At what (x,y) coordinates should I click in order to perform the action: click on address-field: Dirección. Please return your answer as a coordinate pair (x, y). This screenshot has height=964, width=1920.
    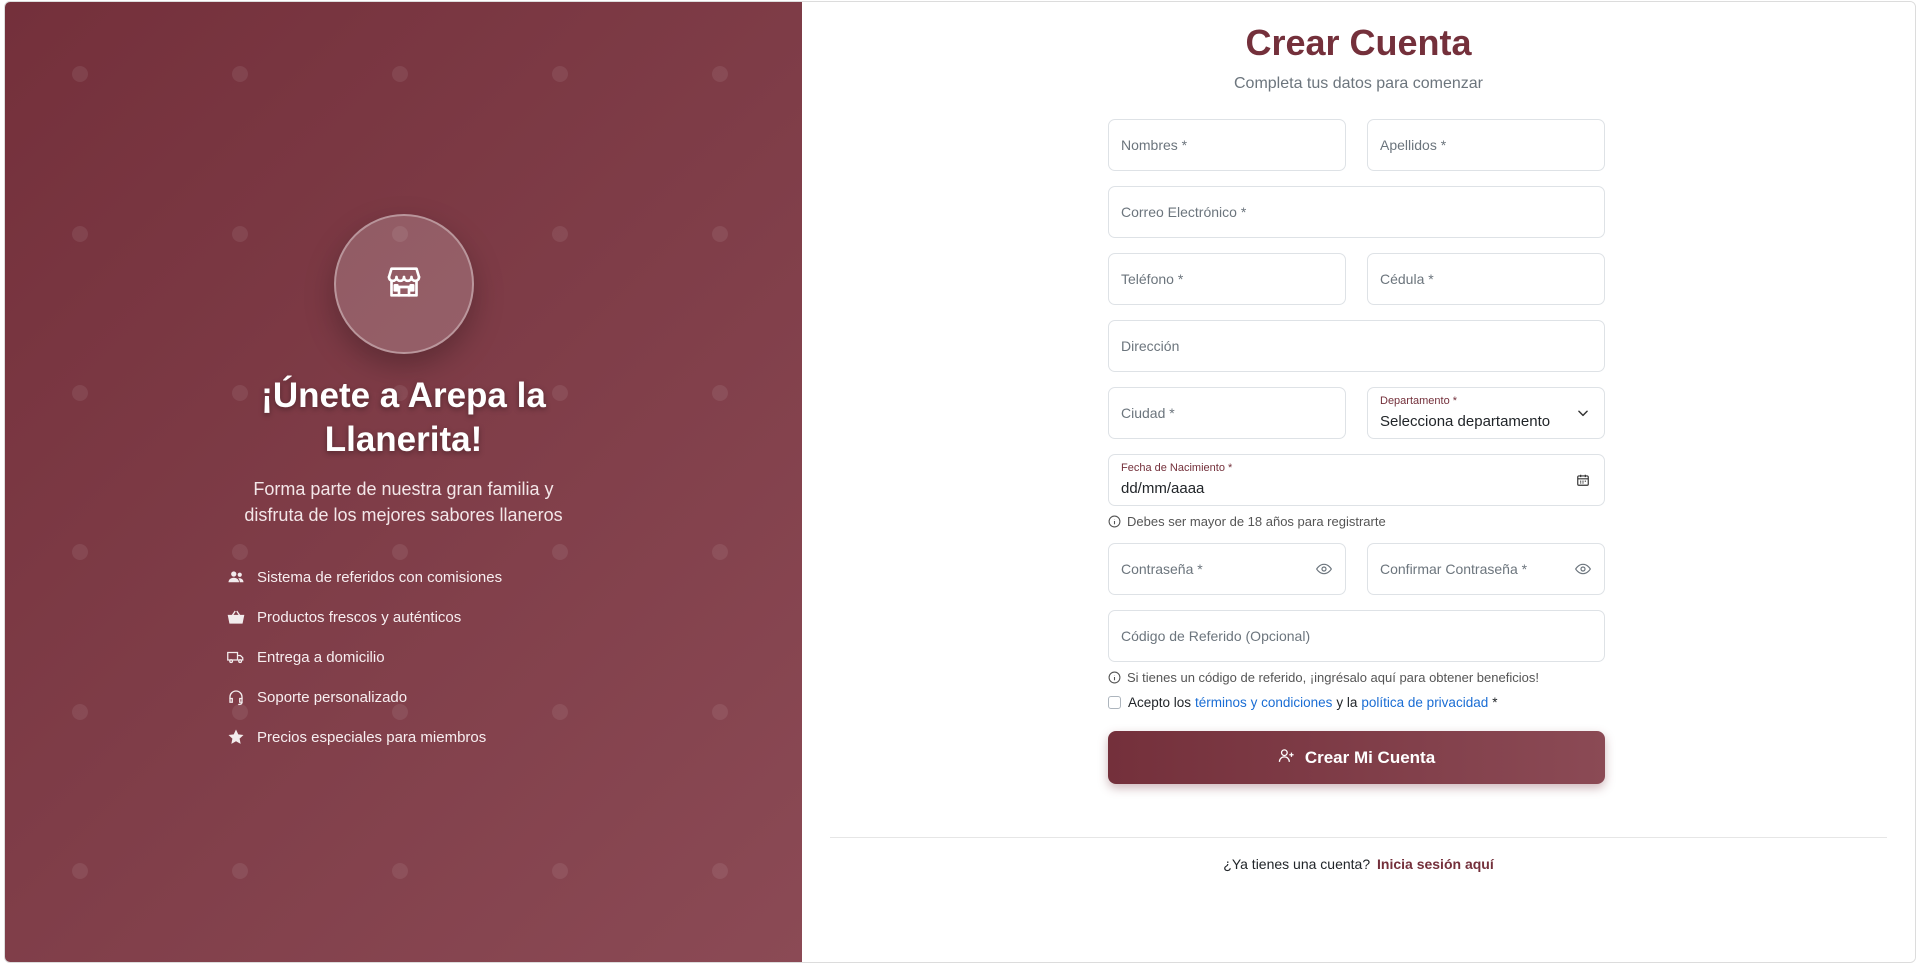
    Looking at the image, I should click on (1356, 346).